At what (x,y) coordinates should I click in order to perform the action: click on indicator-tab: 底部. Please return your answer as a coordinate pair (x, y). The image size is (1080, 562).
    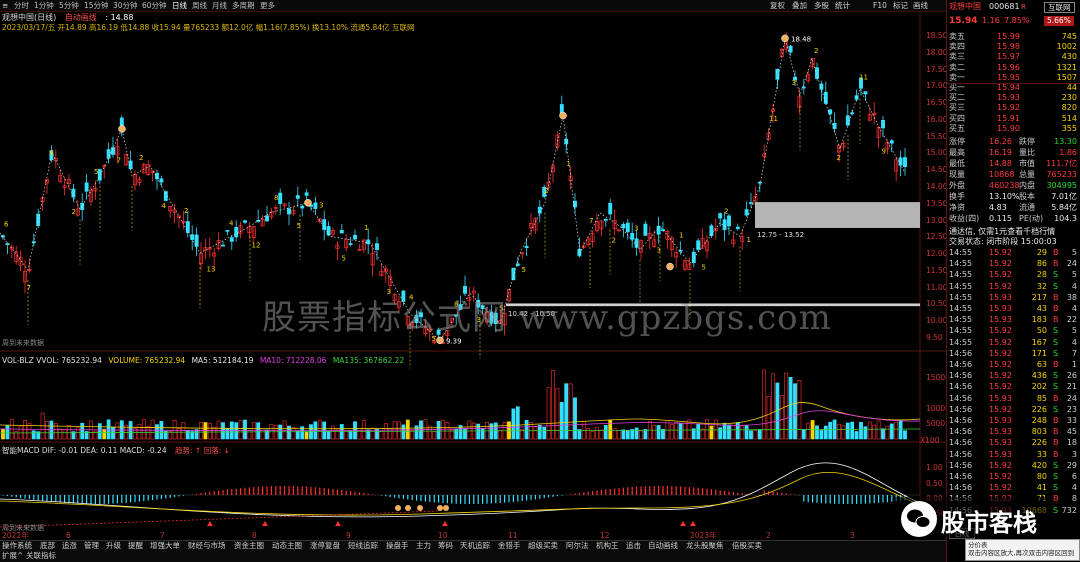
    Looking at the image, I should click on (47, 546).